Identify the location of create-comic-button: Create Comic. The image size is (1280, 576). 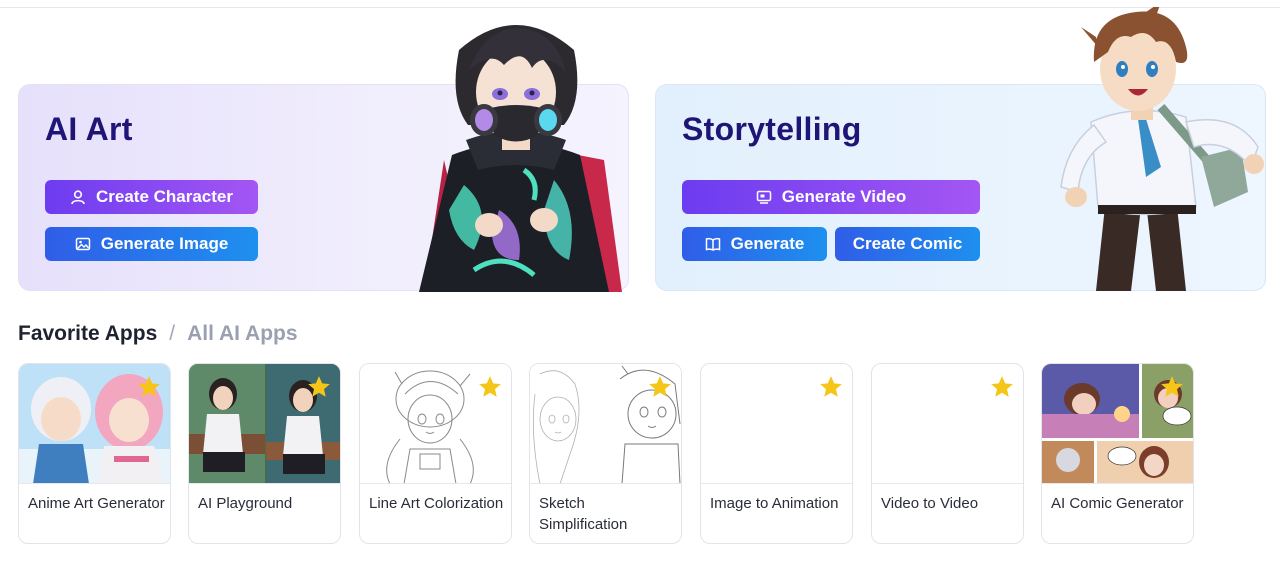
(907, 244).